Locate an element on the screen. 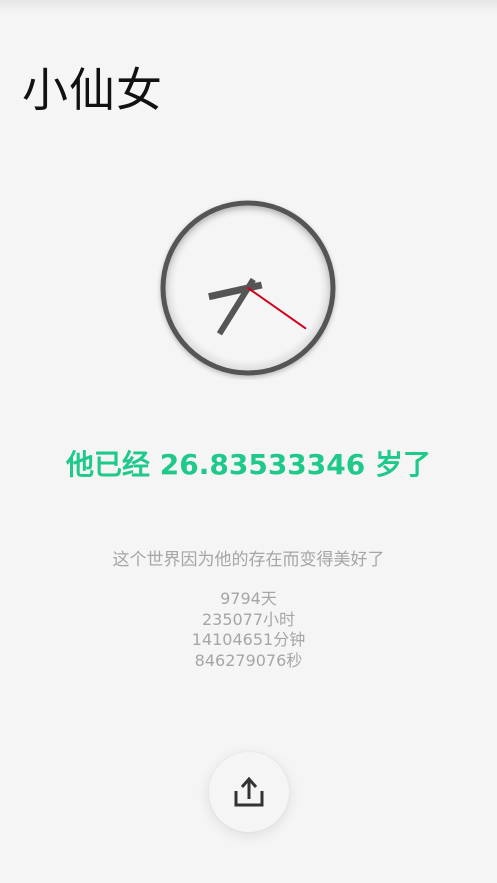 The width and height of the screenshot is (497, 883). share-icon is located at coordinates (249, 791).